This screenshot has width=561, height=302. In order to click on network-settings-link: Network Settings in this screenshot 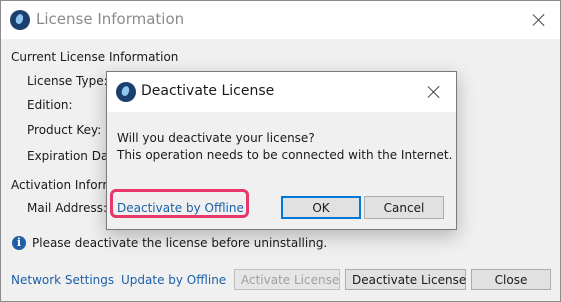, I will do `click(62, 280)`.